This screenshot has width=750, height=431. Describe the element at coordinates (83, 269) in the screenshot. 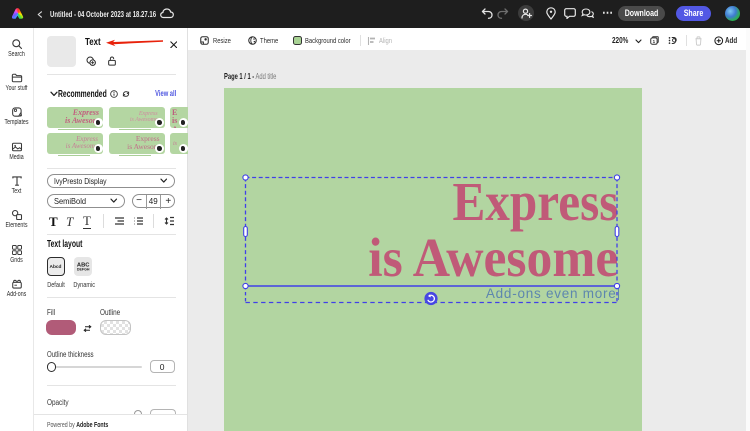

I see `svg-text: DEFGH` at that location.